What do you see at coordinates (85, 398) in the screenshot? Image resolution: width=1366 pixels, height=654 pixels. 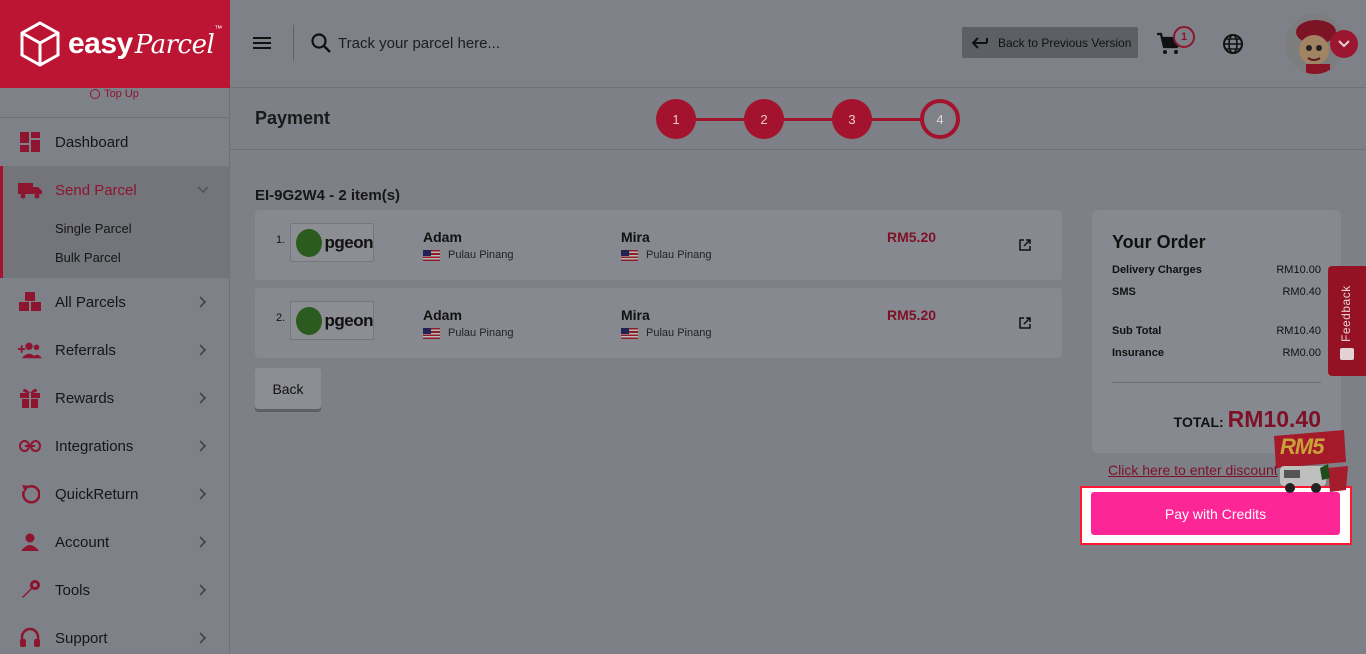 I see `sidebar-item-label: Rewards` at bounding box center [85, 398].